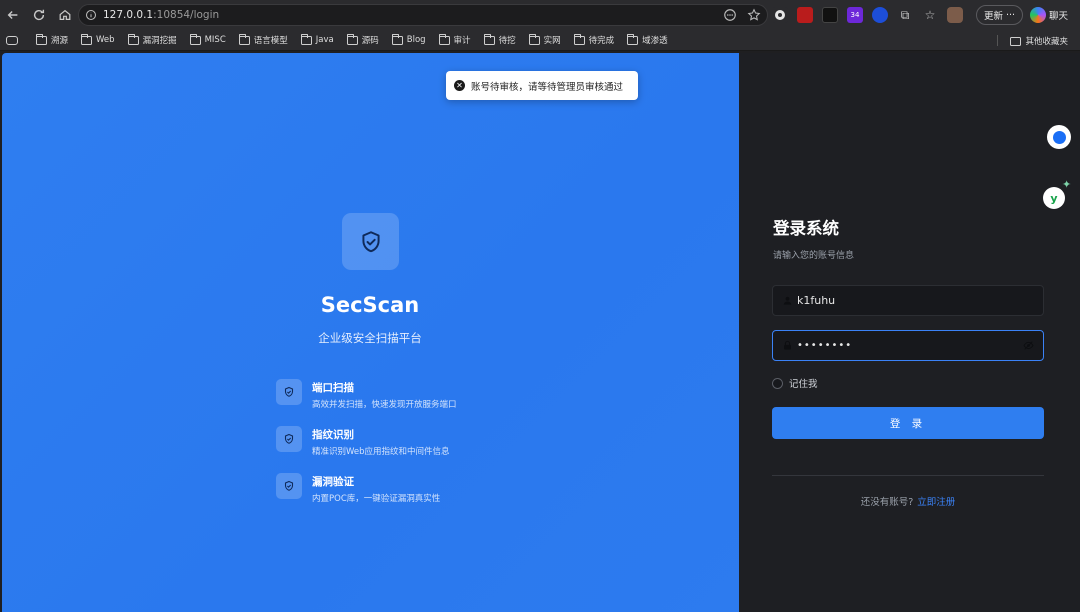 This screenshot has width=1080, height=612. I want to click on eye-off-icon, so click(1028, 345).